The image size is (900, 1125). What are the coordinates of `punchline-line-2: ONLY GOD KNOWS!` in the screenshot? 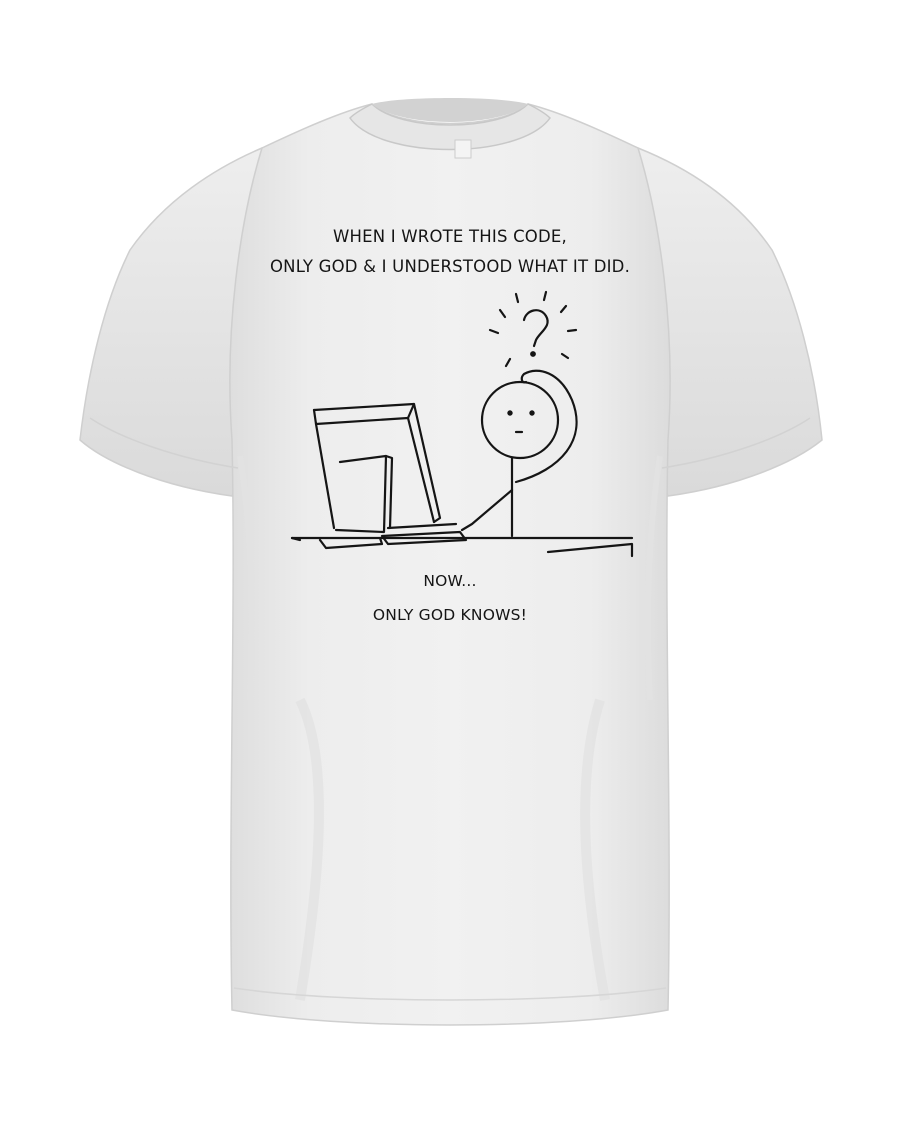 It's located at (450, 615).